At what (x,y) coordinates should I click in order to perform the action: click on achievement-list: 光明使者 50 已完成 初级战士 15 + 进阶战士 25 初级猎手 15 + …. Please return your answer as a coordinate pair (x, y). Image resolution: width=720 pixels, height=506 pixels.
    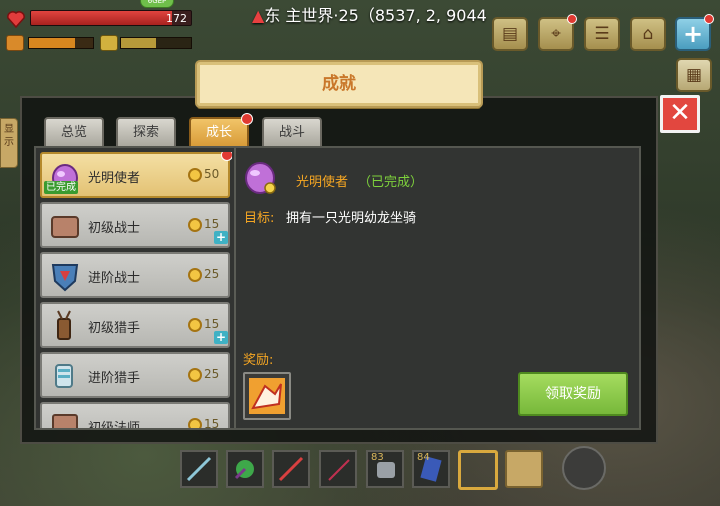
    Looking at the image, I should click on (135, 290).